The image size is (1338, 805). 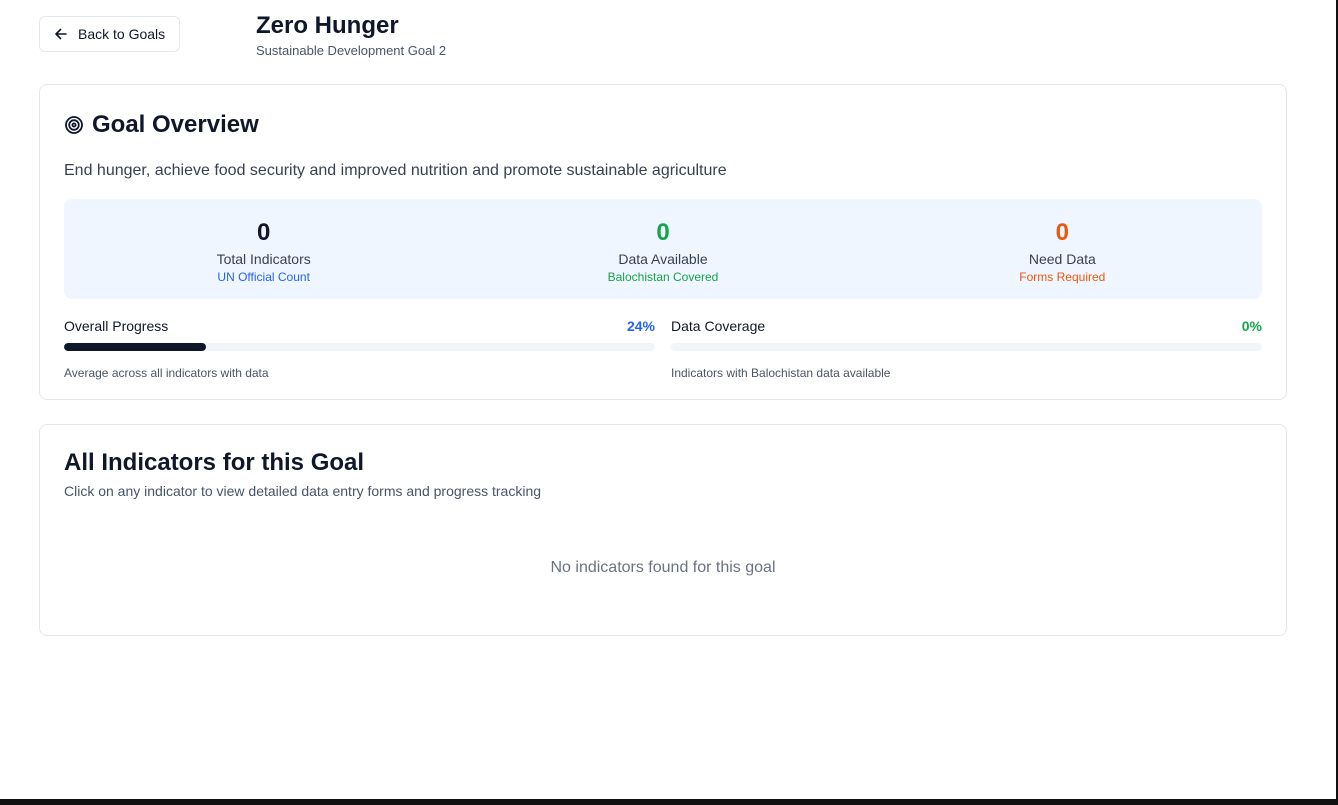 I want to click on stat-data-available: 0 Data Available Balochistan Covered, so click(x=662, y=249).